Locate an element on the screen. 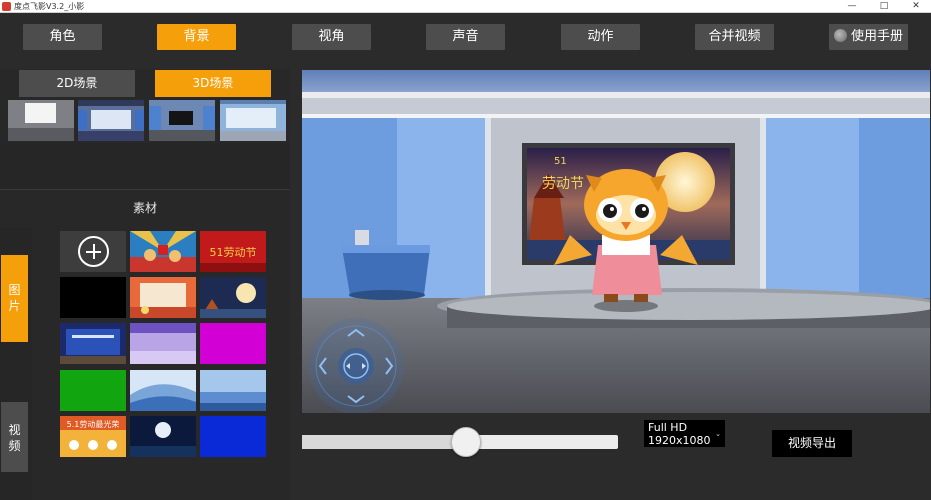 The width and height of the screenshot is (931, 500). menu-role-button: 角色 is located at coordinates (62, 37).